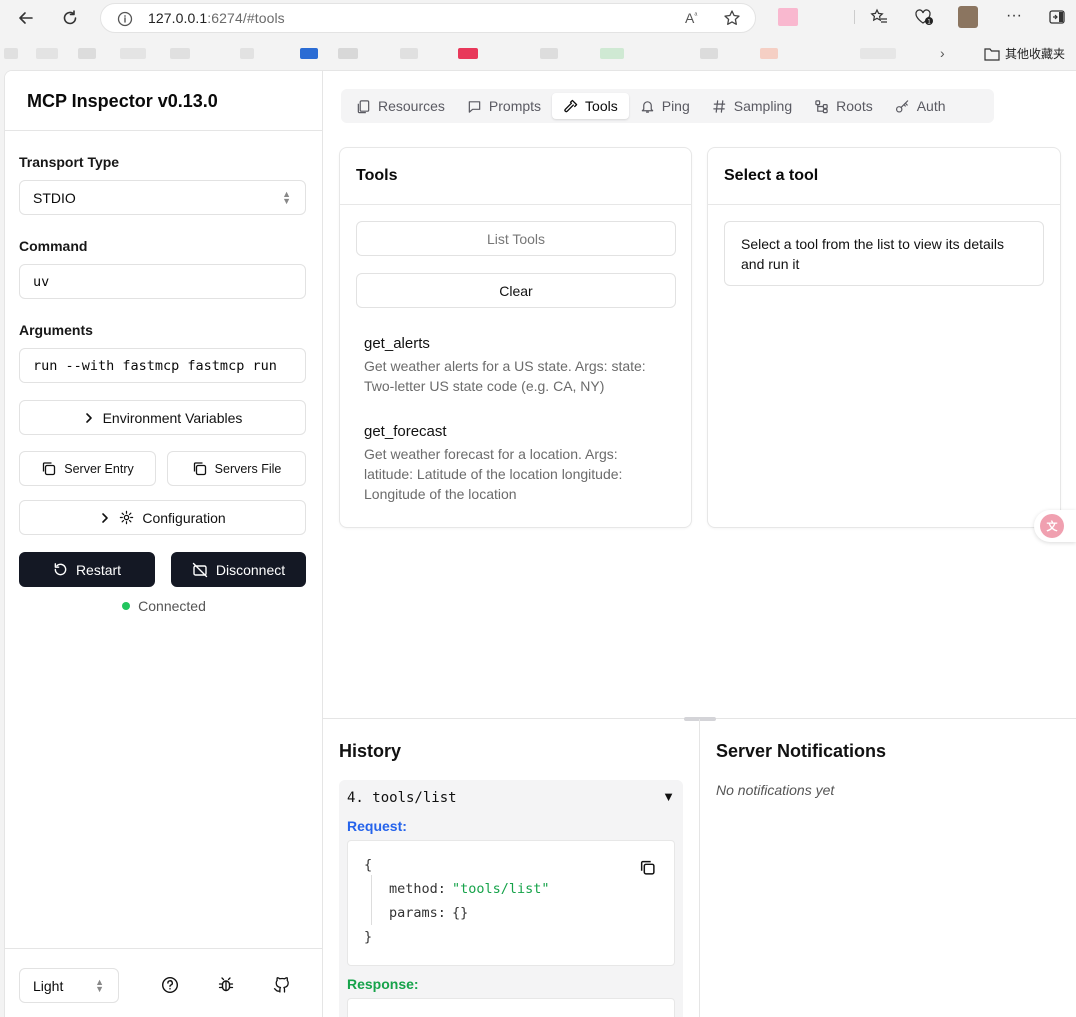 Image resolution: width=1076 pixels, height=1017 pixels. What do you see at coordinates (248, 468) in the screenshot?
I see `servers-file-label: Servers File` at bounding box center [248, 468].